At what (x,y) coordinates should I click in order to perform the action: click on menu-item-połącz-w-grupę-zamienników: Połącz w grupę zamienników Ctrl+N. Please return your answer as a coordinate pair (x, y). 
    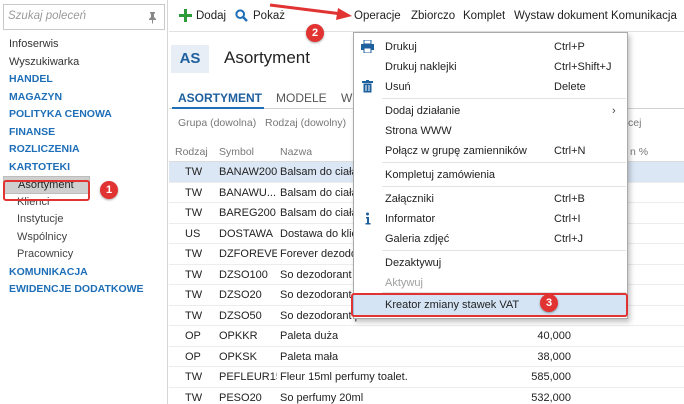
    Looking at the image, I should click on (490, 151).